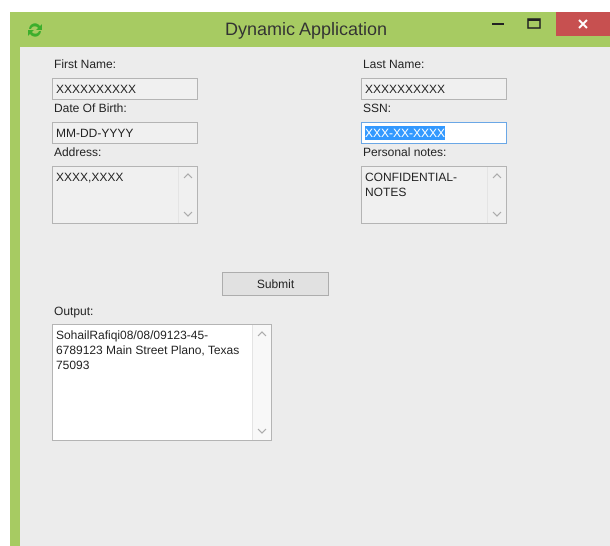 The width and height of the screenshot is (610, 546). What do you see at coordinates (377, 108) in the screenshot?
I see `field-label: SSN:` at bounding box center [377, 108].